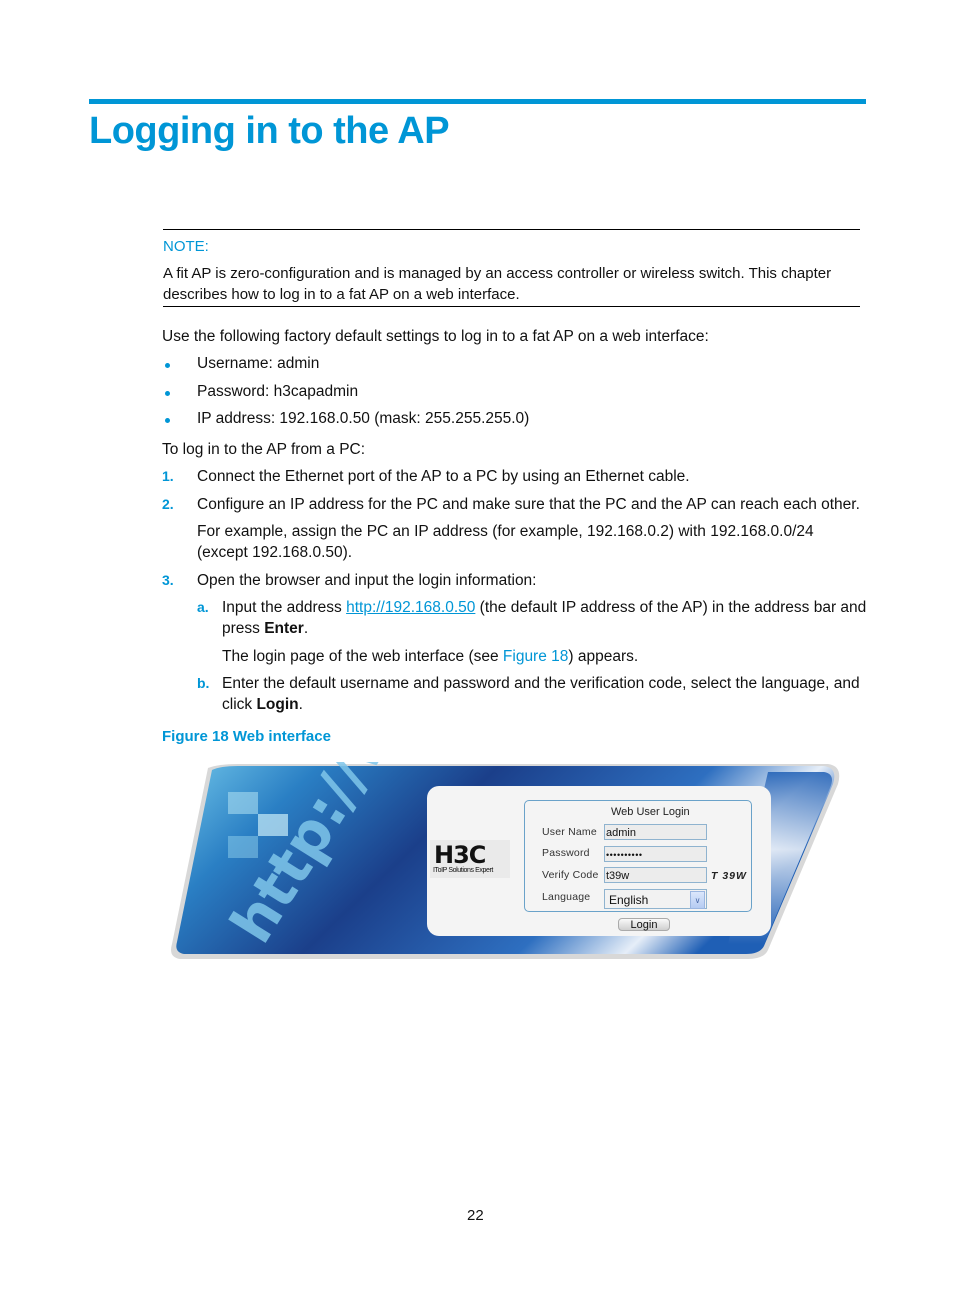 The image size is (954, 1296). I want to click on step-number: 2., so click(168, 504).